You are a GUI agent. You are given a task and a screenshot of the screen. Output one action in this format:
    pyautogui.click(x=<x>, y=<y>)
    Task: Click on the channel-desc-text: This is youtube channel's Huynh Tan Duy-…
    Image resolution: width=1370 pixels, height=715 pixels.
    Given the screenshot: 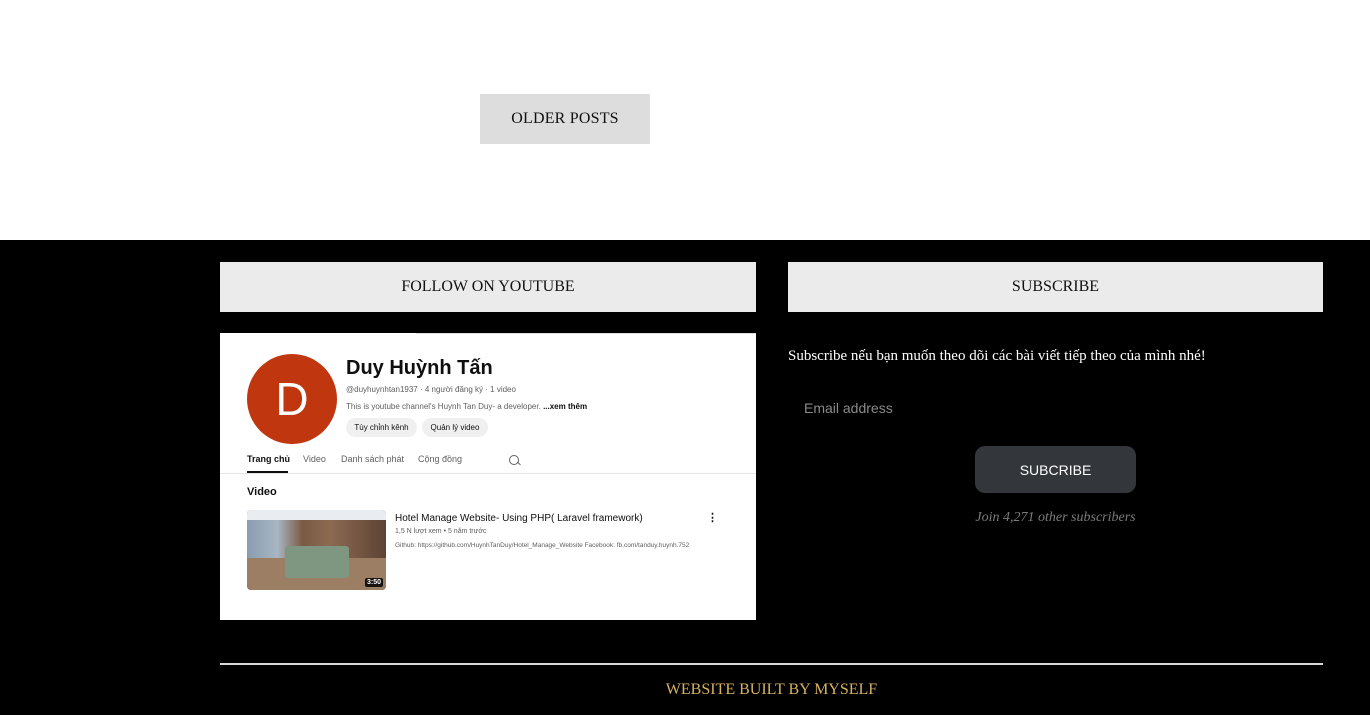 What is the action you would take?
    pyautogui.click(x=443, y=406)
    